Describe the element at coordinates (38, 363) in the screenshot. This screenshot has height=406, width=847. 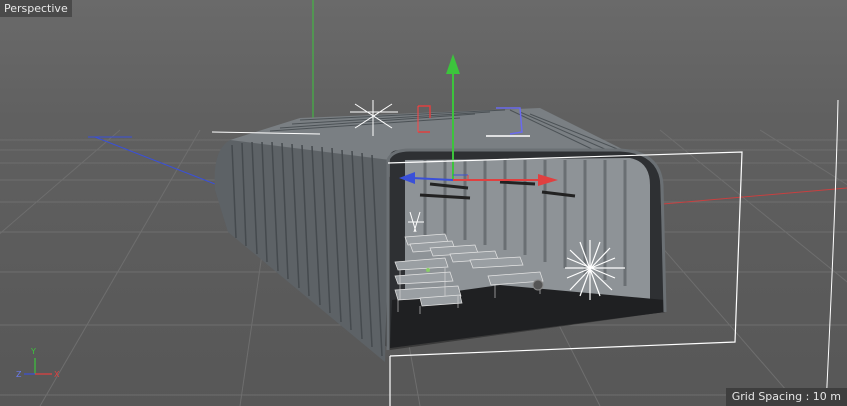
I see `orientation-axis-icon: Y Z X` at that location.